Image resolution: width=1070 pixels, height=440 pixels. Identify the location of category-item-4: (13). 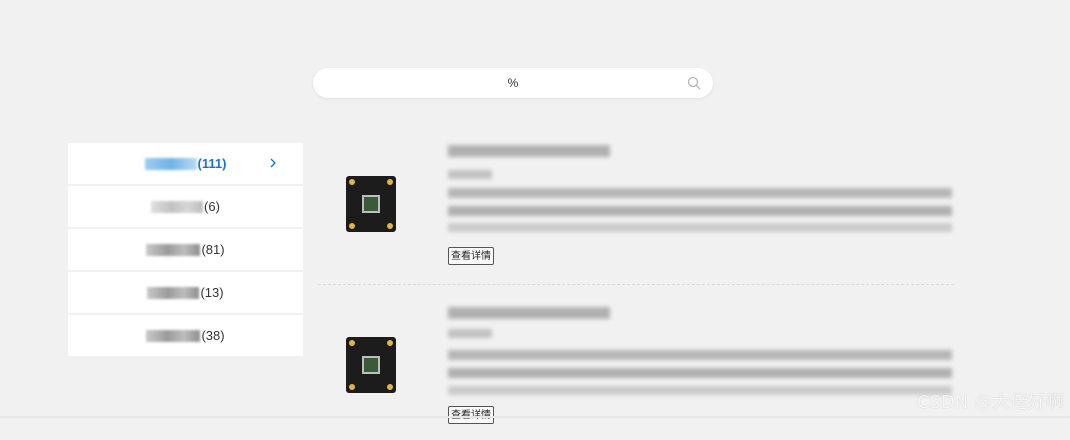
(185, 292).